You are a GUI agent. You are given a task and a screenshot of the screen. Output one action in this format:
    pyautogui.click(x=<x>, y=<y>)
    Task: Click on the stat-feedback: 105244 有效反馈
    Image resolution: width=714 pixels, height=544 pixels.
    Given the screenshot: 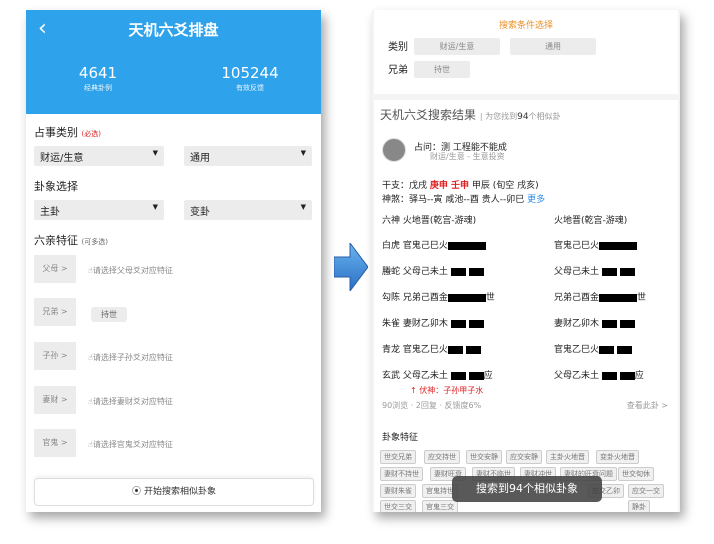 What is the action you would take?
    pyautogui.click(x=250, y=78)
    